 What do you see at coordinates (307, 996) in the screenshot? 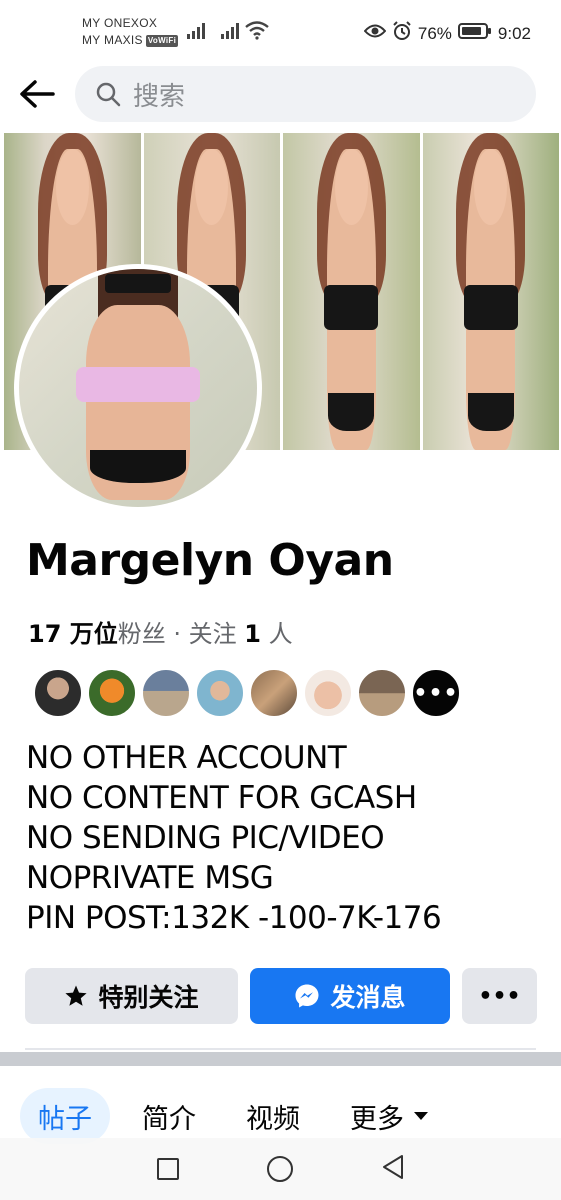
I see `messenger-icon` at bounding box center [307, 996].